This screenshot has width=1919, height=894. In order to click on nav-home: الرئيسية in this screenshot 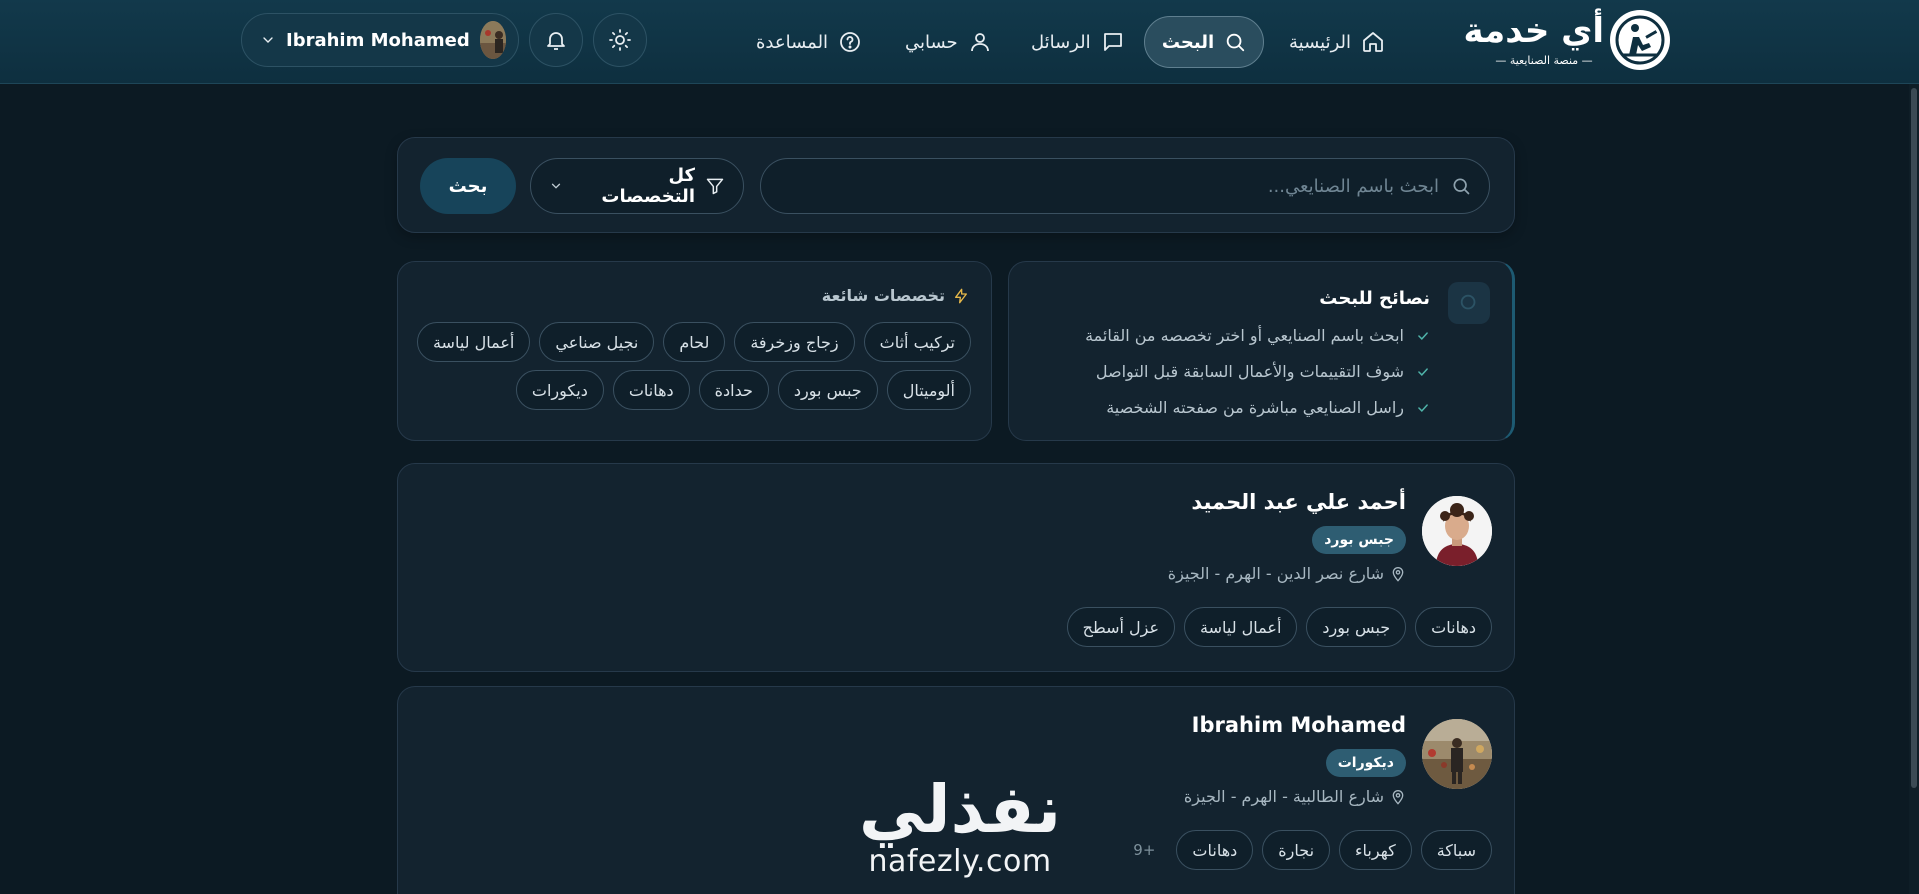, I will do `click(1337, 42)`.